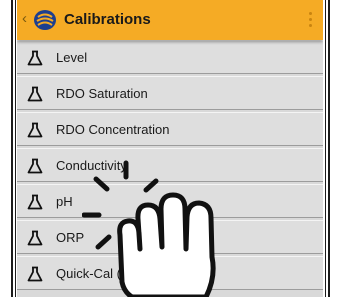 The image size is (340, 297). I want to click on app-header: ‹ Calibrations, so click(170, 20).